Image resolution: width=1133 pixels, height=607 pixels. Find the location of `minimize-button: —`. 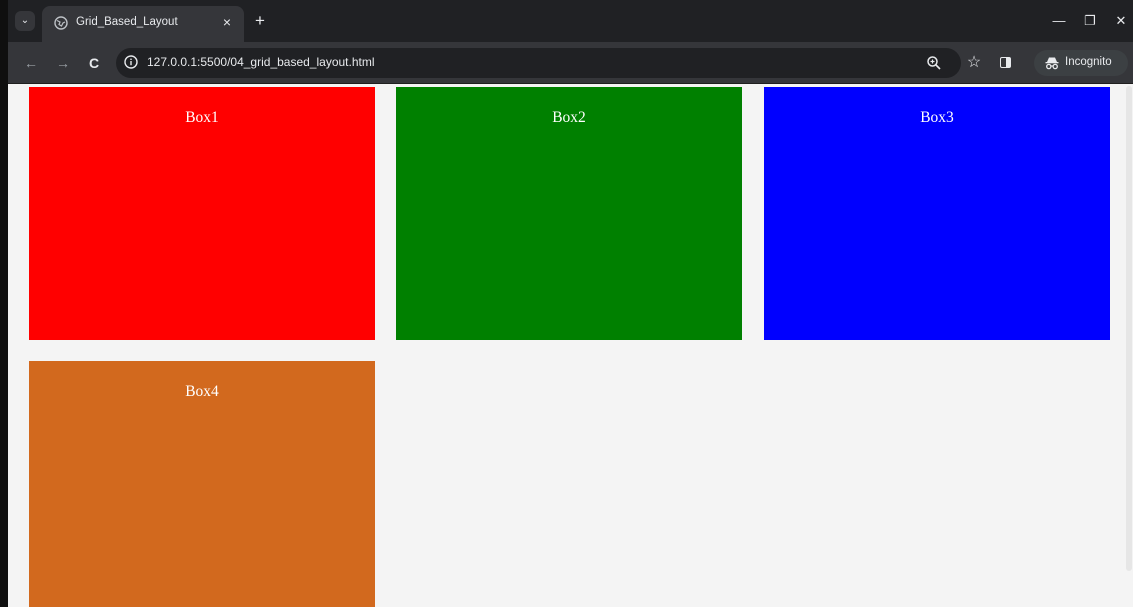

minimize-button: — is located at coordinates (1059, 21).